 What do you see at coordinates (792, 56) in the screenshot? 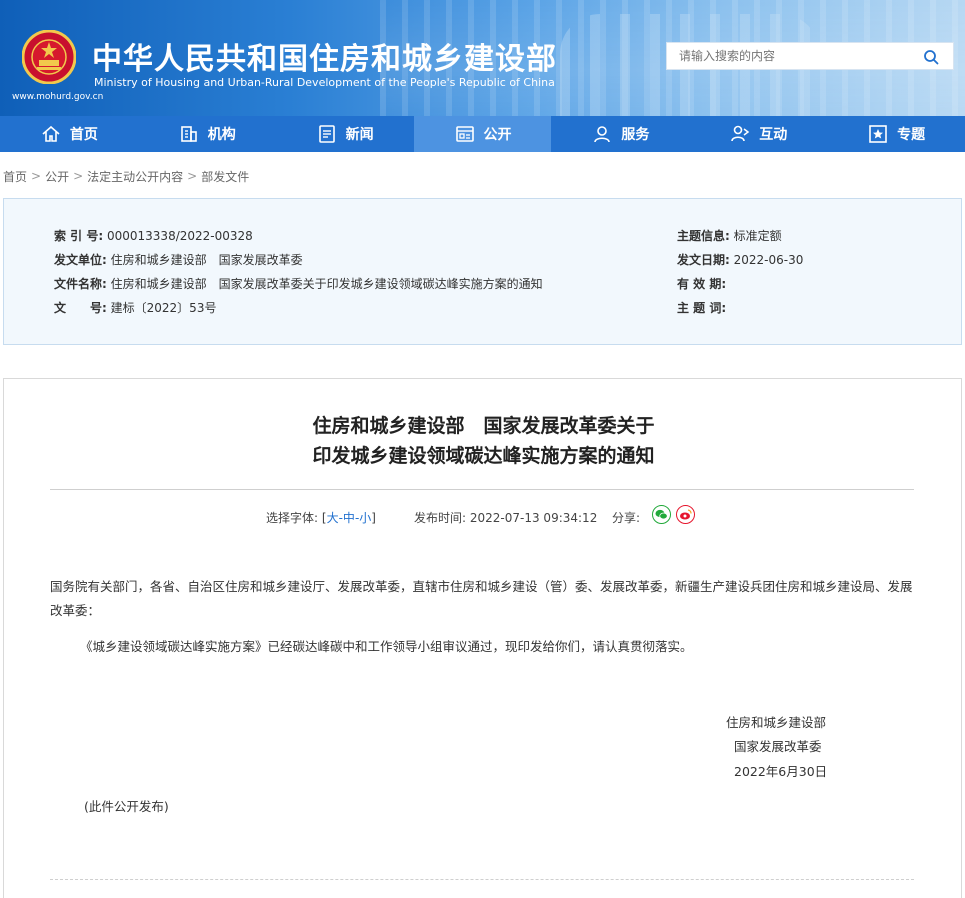
I see `search-input` at bounding box center [792, 56].